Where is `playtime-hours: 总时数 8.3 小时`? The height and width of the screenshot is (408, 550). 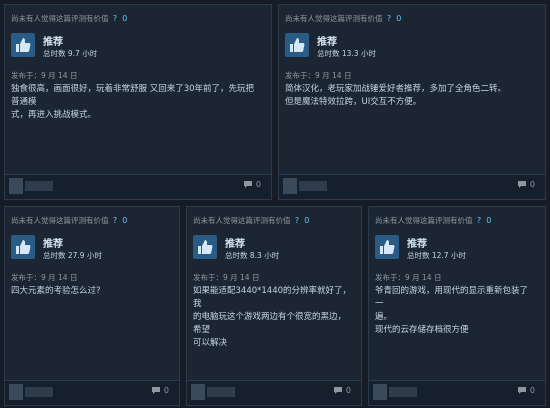 playtime-hours: 总时数 8.3 小时 is located at coordinates (252, 255).